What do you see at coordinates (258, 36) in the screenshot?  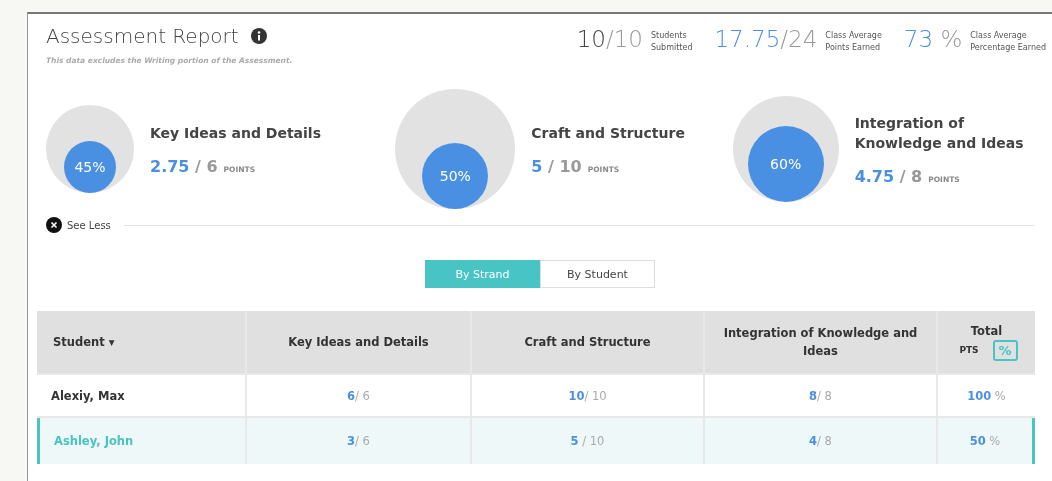 I see `info-icon` at bounding box center [258, 36].